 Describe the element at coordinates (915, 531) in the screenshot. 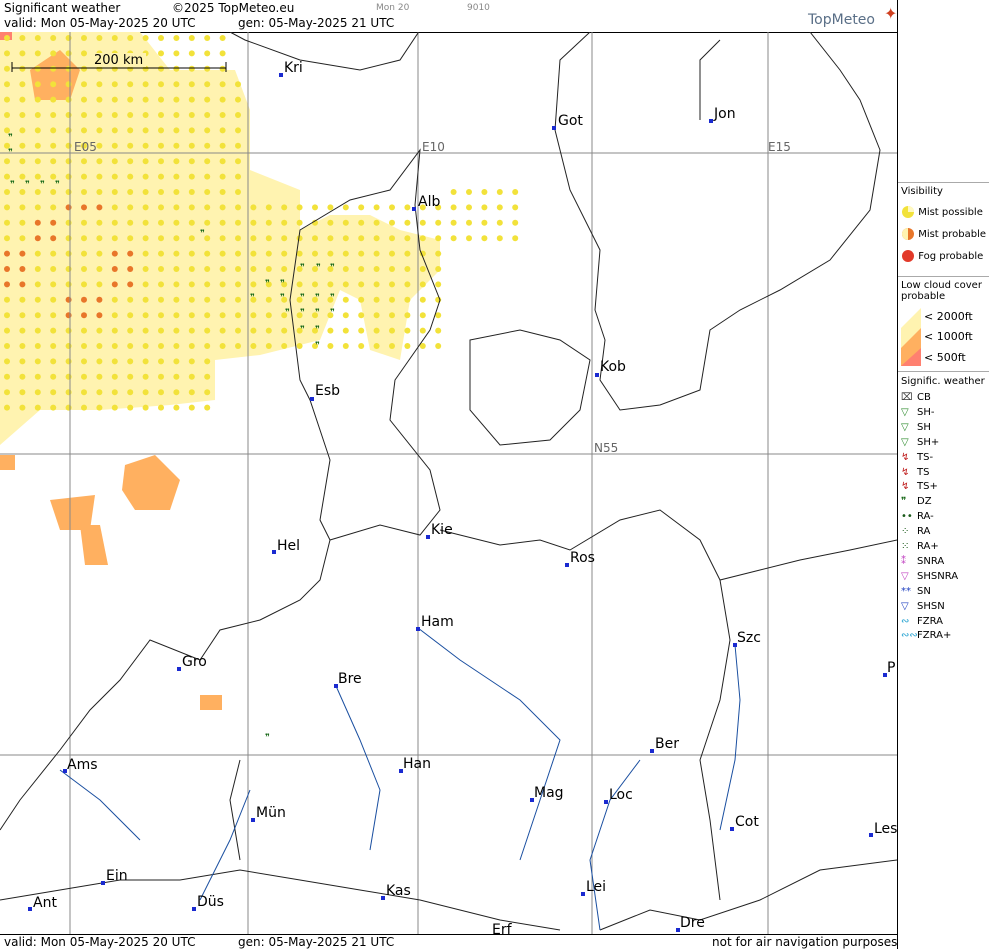

I see `legend-ra: ⁘ RA` at that location.